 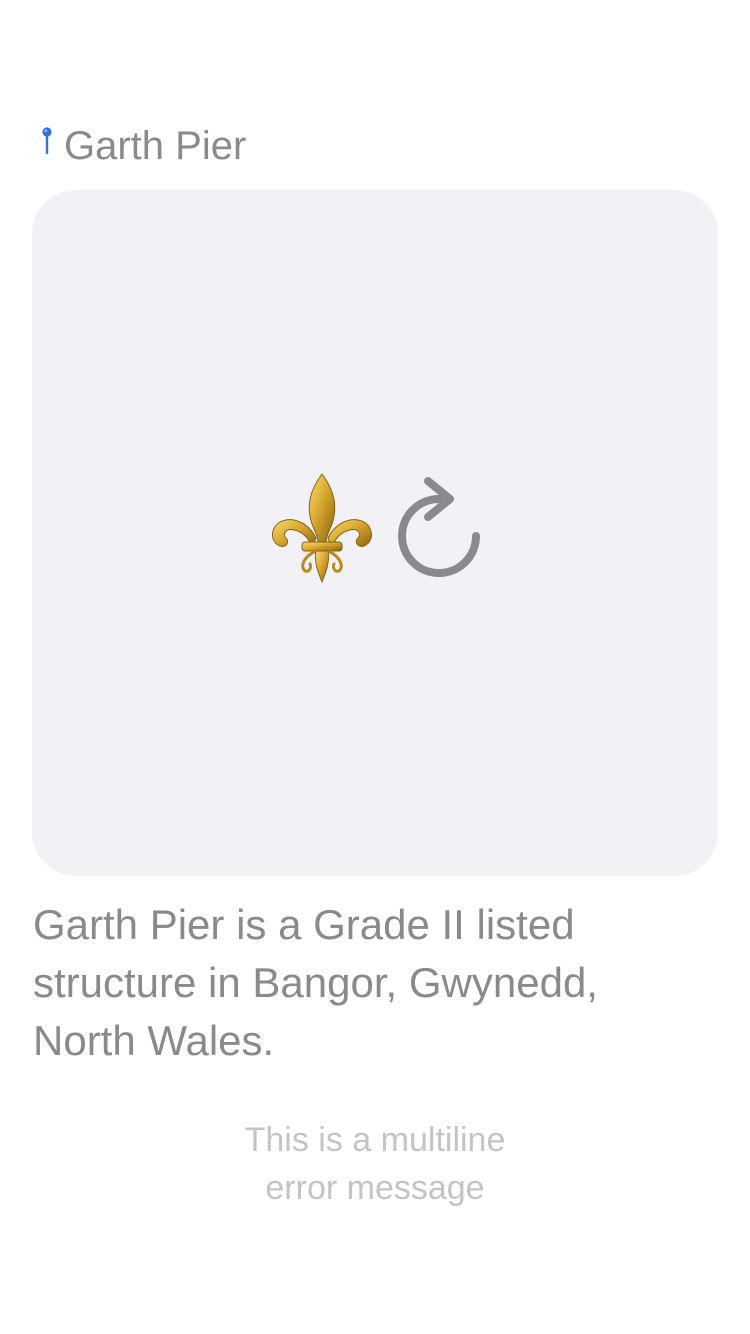 I want to click on reload-icon, so click(x=439, y=527).